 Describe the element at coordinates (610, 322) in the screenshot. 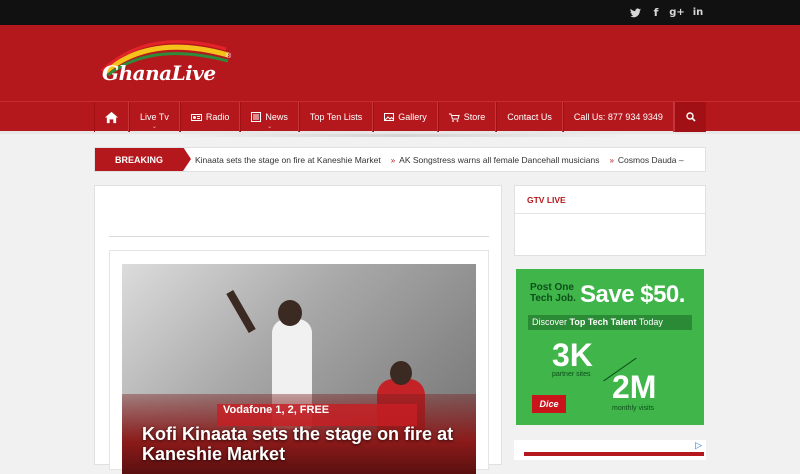

I see `ad-tagline: Discover Top Tech Talent Today` at that location.